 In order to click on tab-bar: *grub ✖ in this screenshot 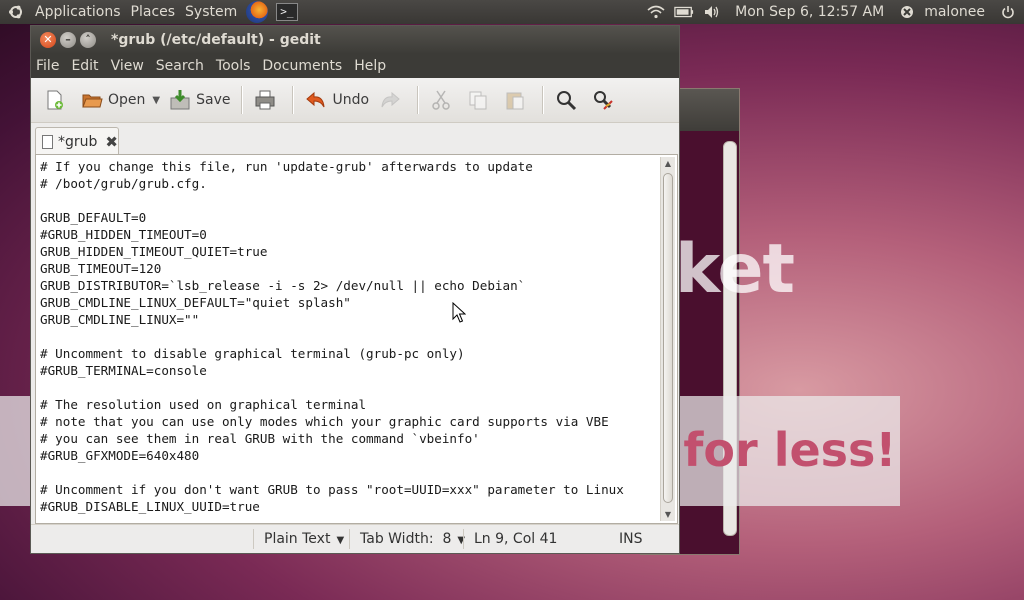, I will do `click(355, 139)`.